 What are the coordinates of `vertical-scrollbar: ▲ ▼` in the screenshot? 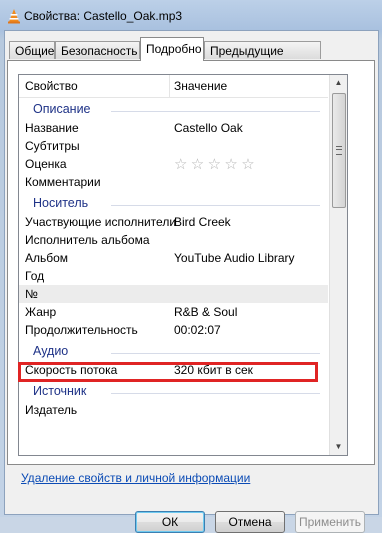 It's located at (338, 265).